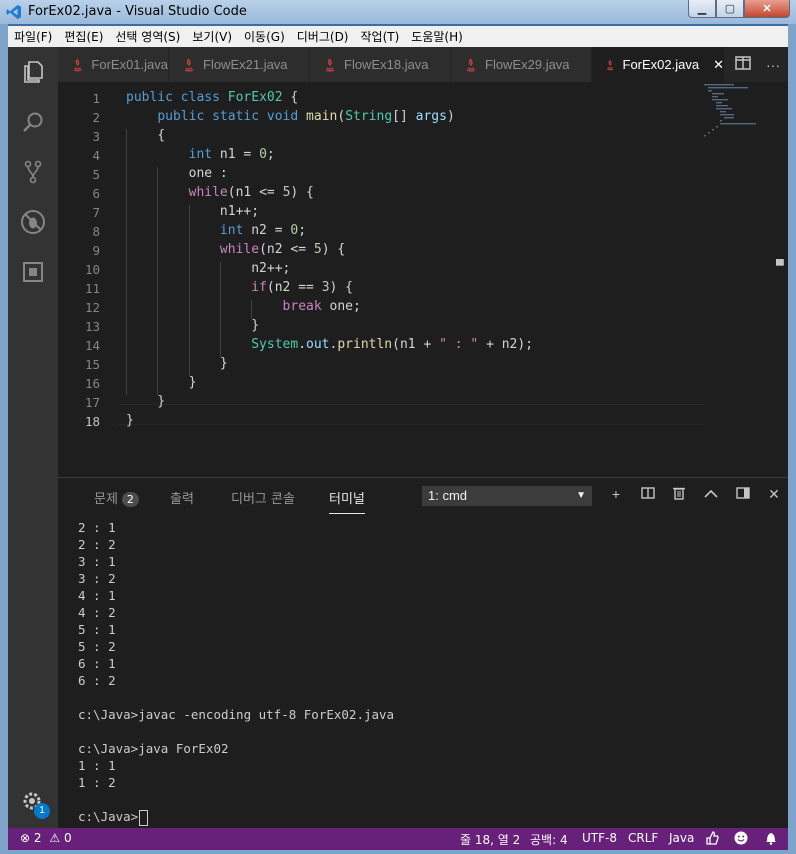 Image resolution: width=796 pixels, height=854 pixels. I want to click on tab-label: FlowEx21.java, so click(245, 64).